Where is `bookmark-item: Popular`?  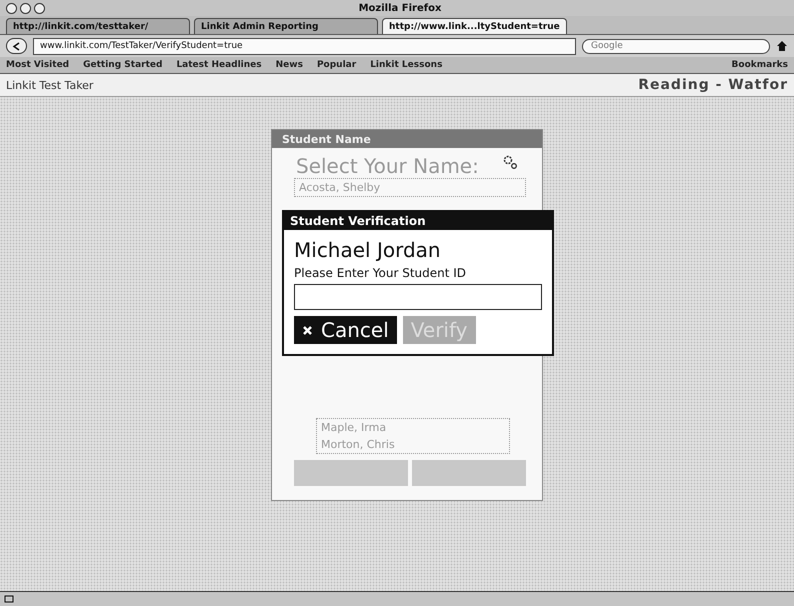 bookmark-item: Popular is located at coordinates (336, 65).